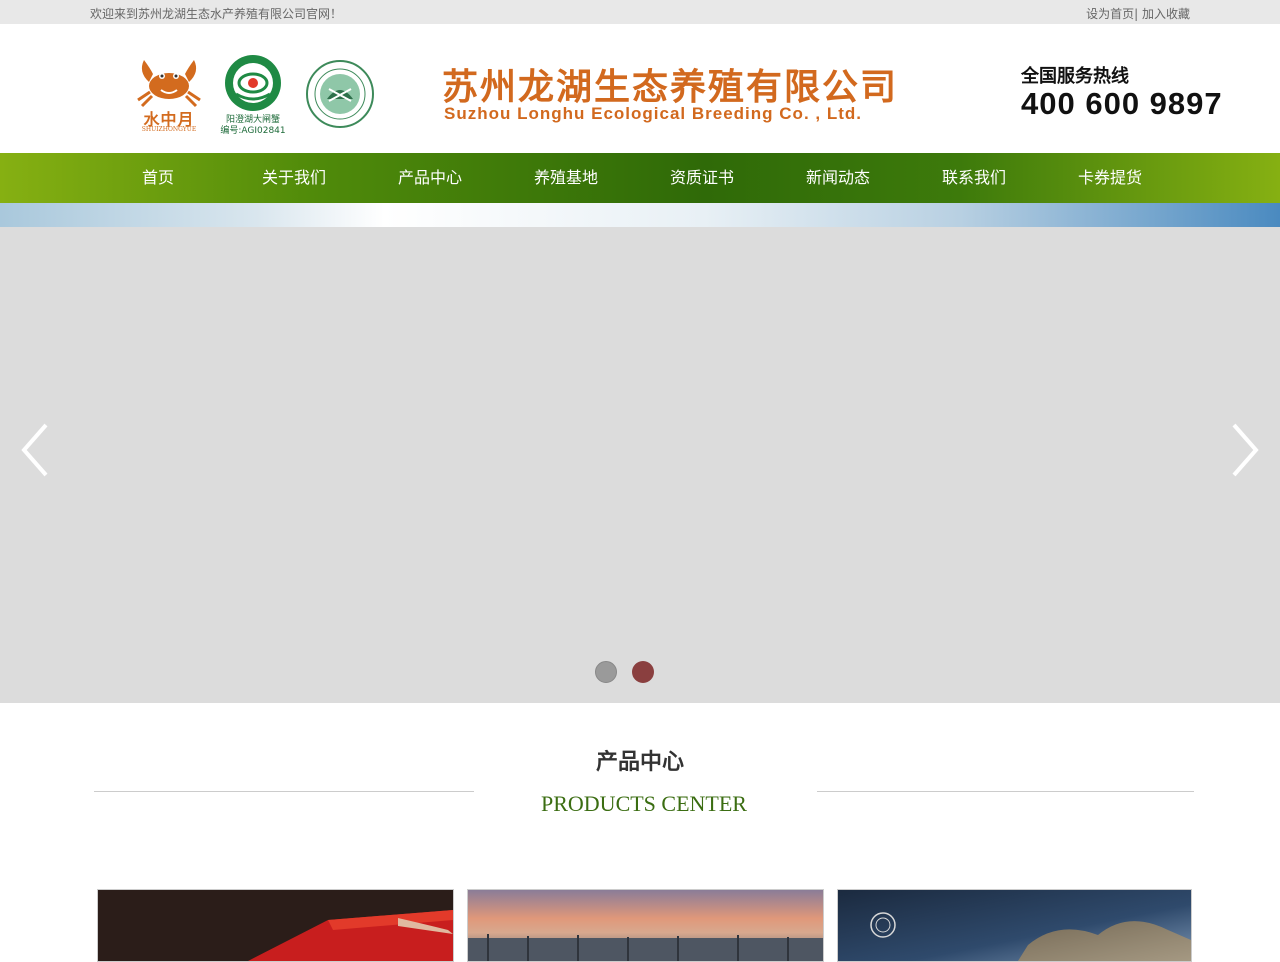  Describe the element at coordinates (639, 762) in the screenshot. I see `products-section-title: 产品中心` at that location.